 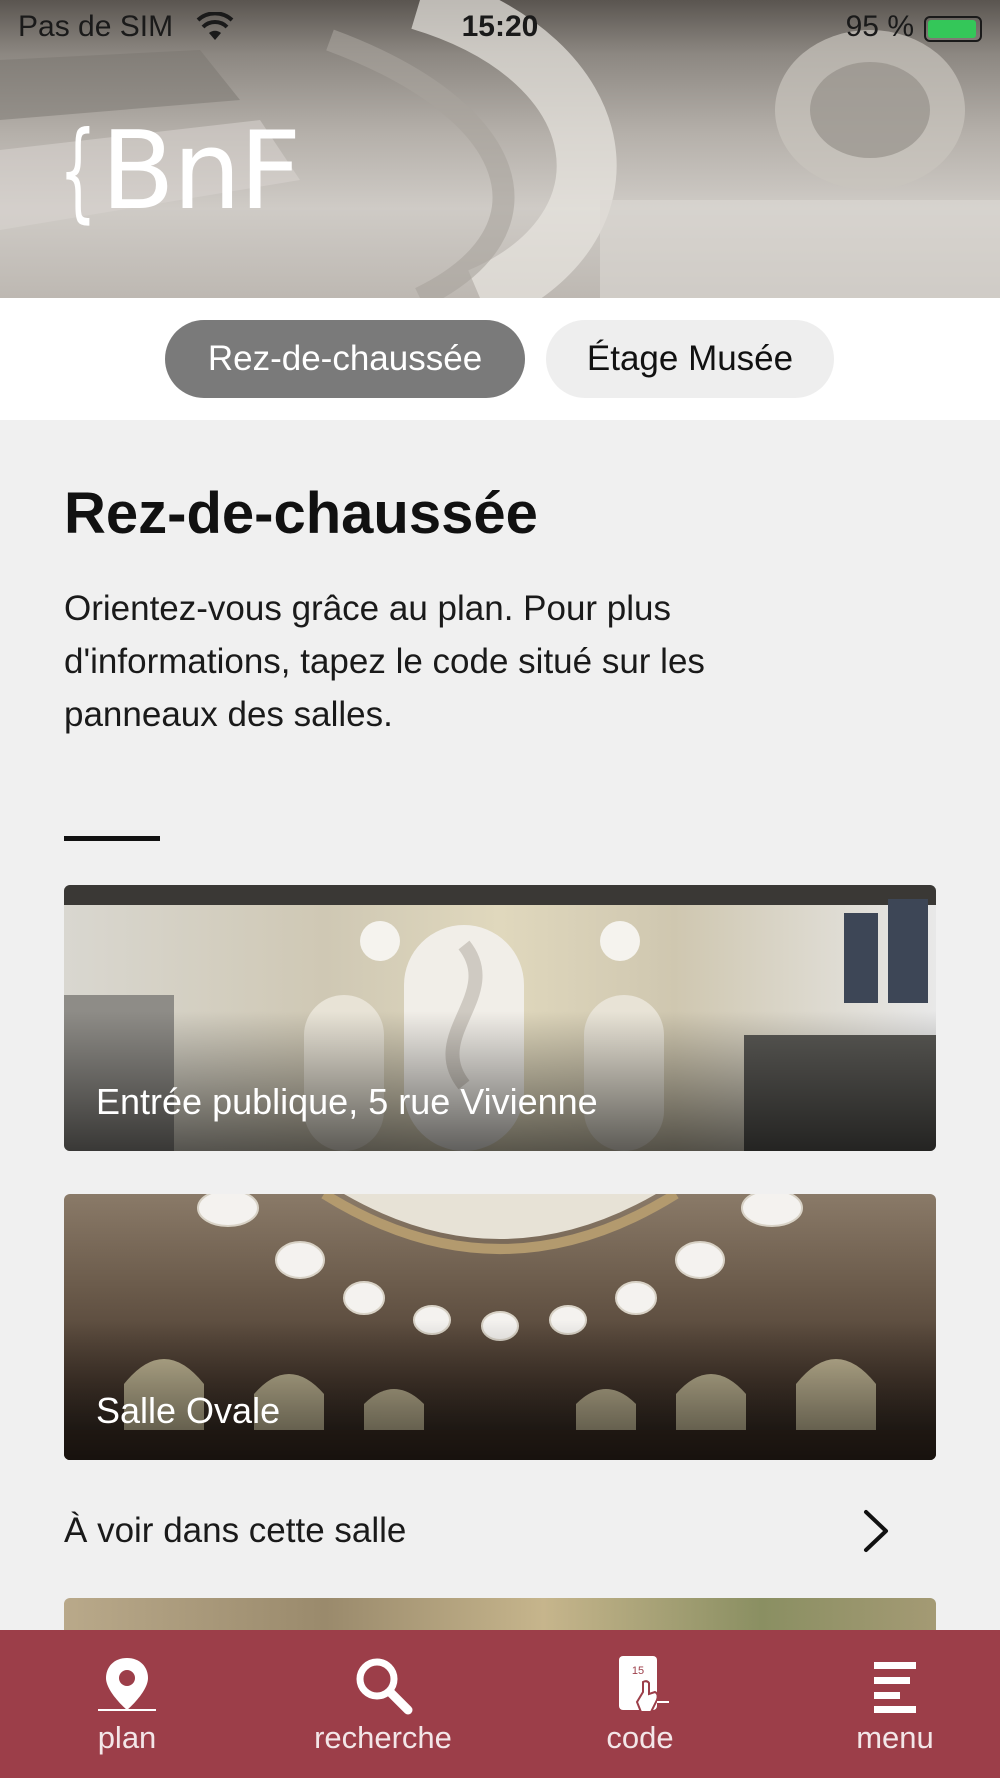 I want to click on map-pin-icon, so click(x=127, y=1684).